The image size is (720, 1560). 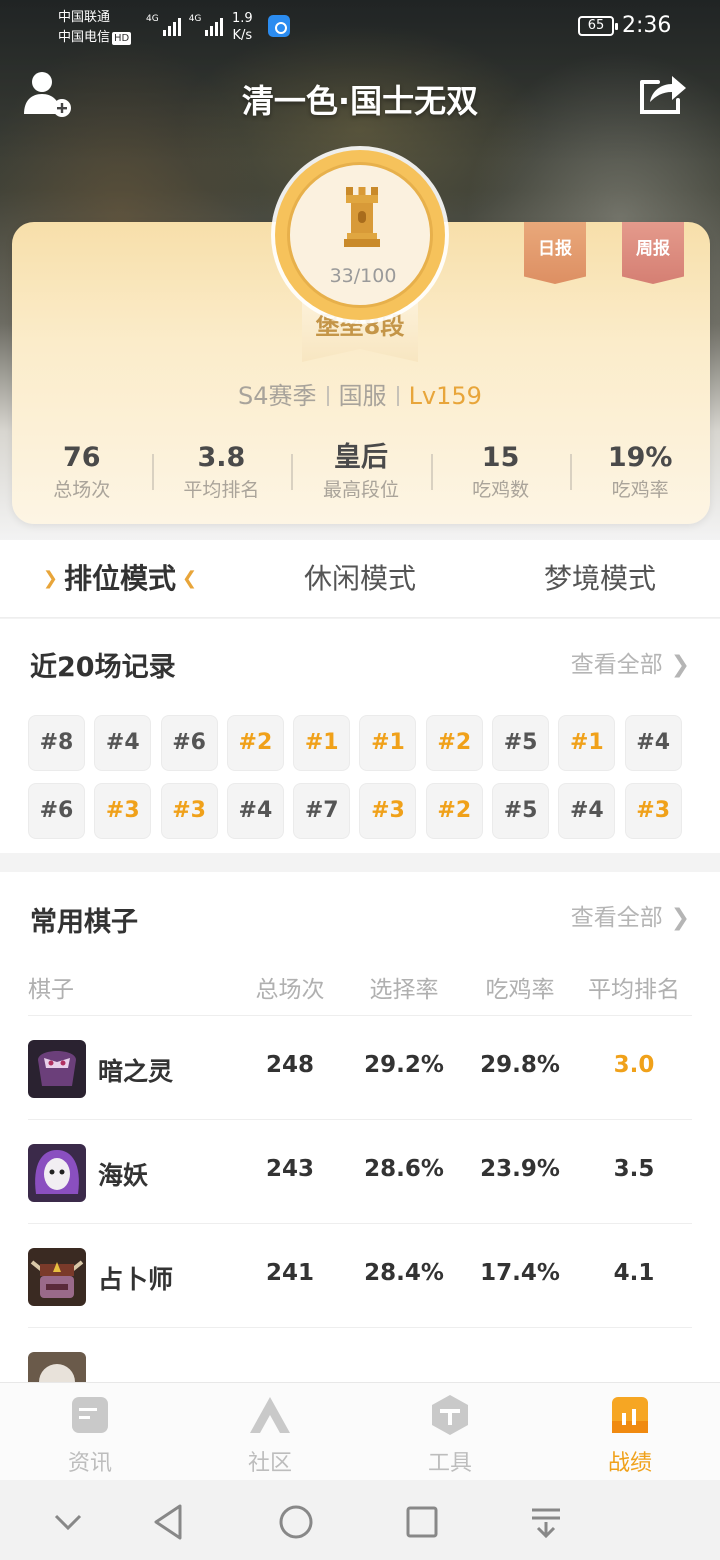 I want to click on piece-win-rate: 29.8%, so click(x=520, y=1065).